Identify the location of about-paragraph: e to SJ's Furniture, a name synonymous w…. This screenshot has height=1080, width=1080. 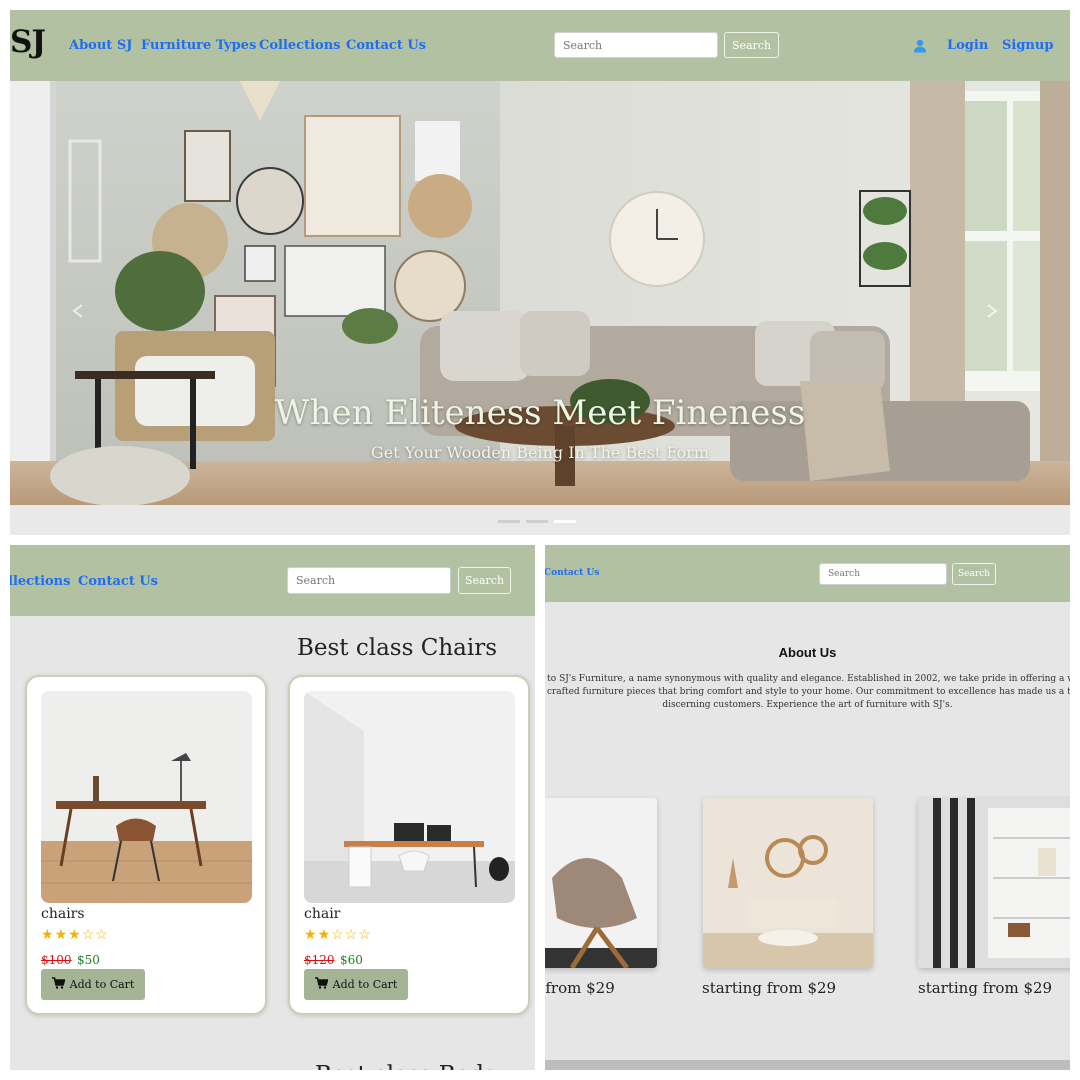
(807, 692).